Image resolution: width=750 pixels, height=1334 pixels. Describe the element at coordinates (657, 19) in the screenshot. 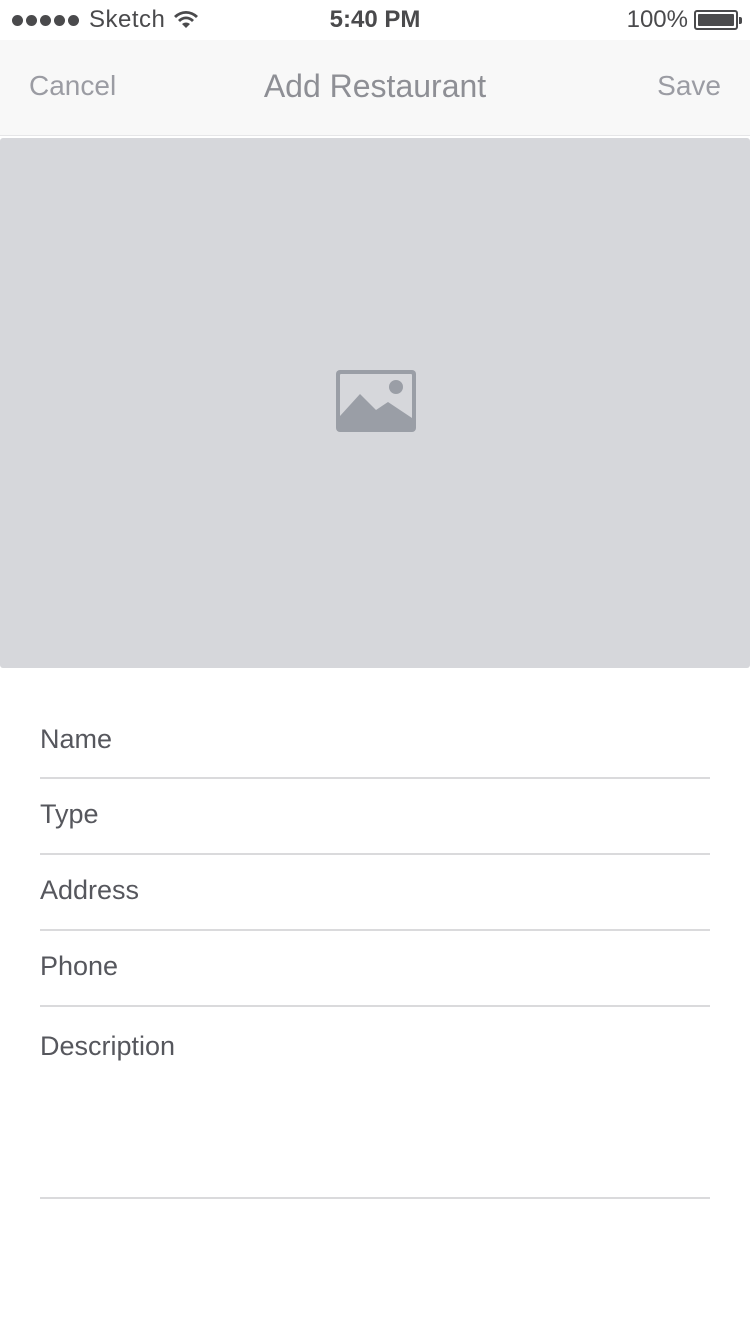

I see `battery-percentage: 100%` at that location.